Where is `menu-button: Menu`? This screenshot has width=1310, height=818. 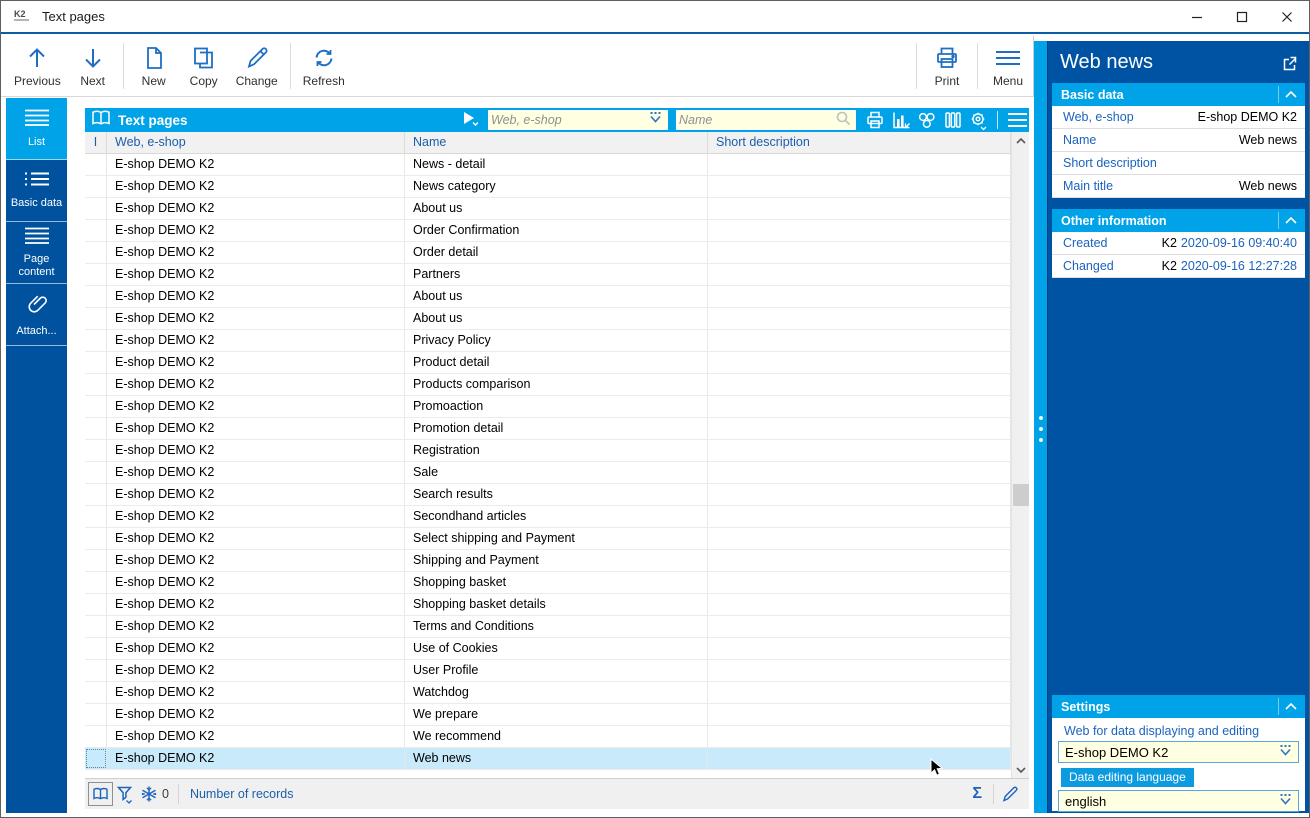 menu-button: Menu is located at coordinates (1008, 66).